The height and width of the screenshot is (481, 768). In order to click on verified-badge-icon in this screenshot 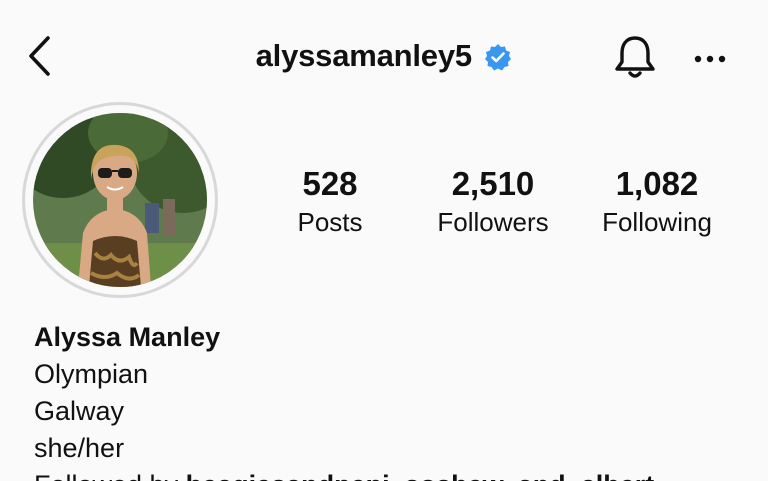, I will do `click(498, 57)`.